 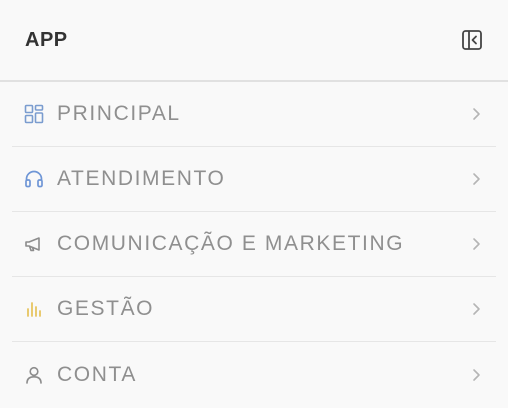 What do you see at coordinates (141, 178) in the screenshot?
I see `sidebar-item-label: ATENDIMENTO` at bounding box center [141, 178].